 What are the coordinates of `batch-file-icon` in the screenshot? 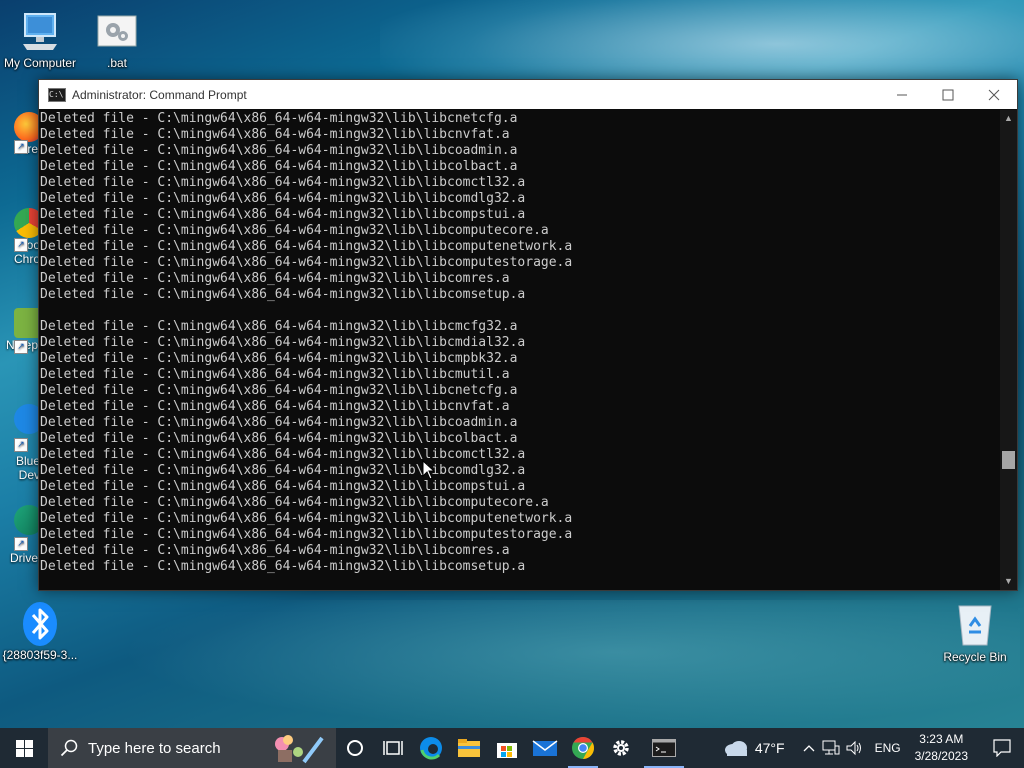 It's located at (117, 31).